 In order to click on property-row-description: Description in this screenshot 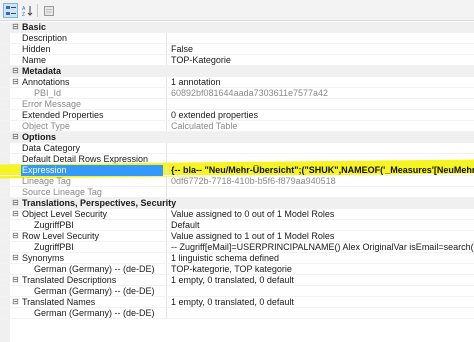, I will do `click(237, 38)`.